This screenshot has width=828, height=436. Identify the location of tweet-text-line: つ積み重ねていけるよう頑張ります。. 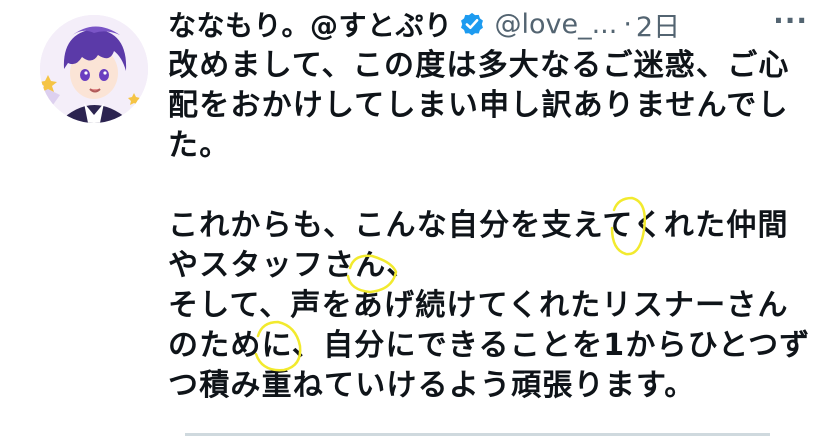
(432, 385).